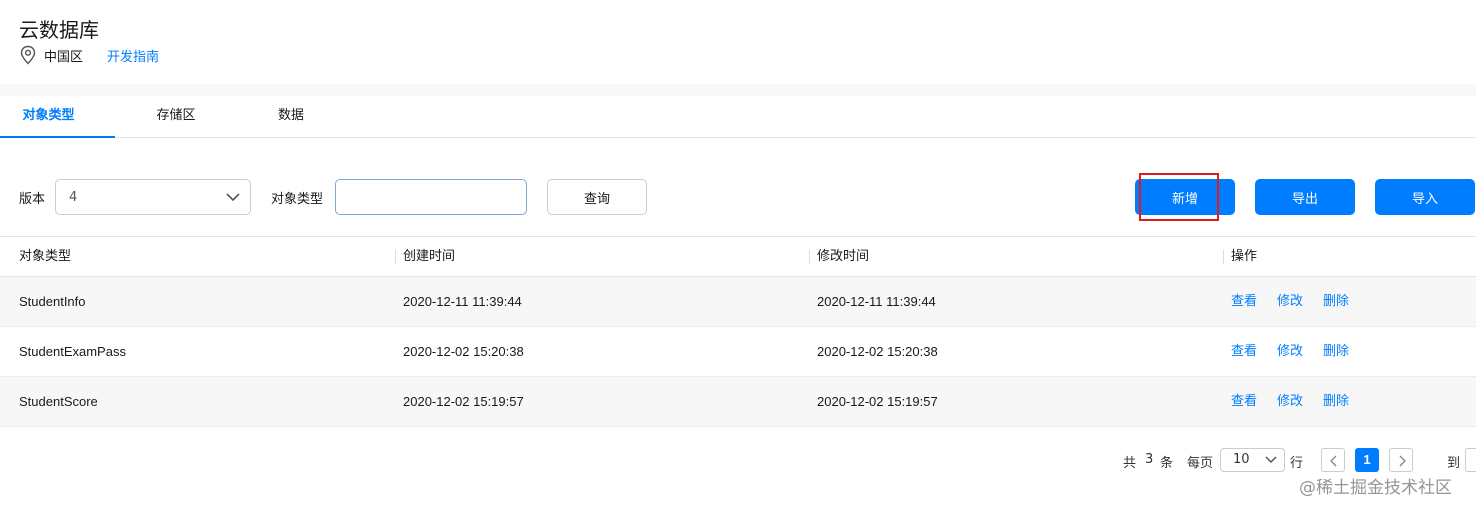 The height and width of the screenshot is (511, 1476). I want to click on chevron-right-icon, so click(1402, 461).